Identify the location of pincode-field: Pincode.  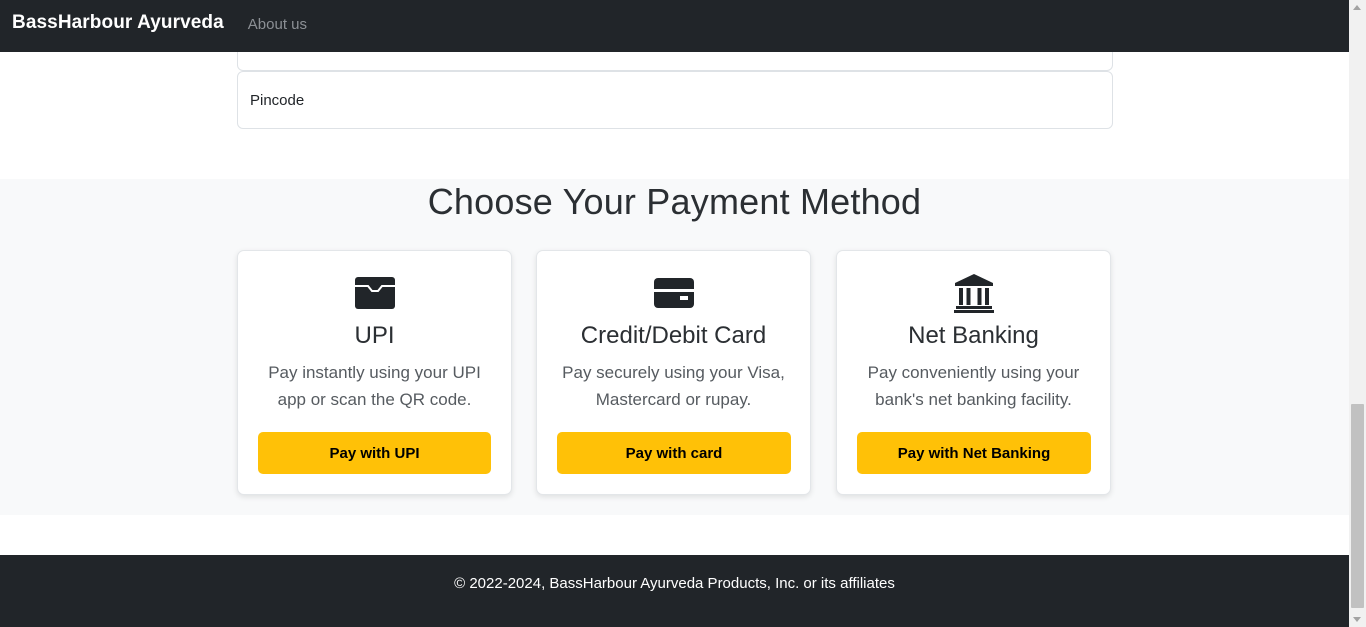
(675, 100).